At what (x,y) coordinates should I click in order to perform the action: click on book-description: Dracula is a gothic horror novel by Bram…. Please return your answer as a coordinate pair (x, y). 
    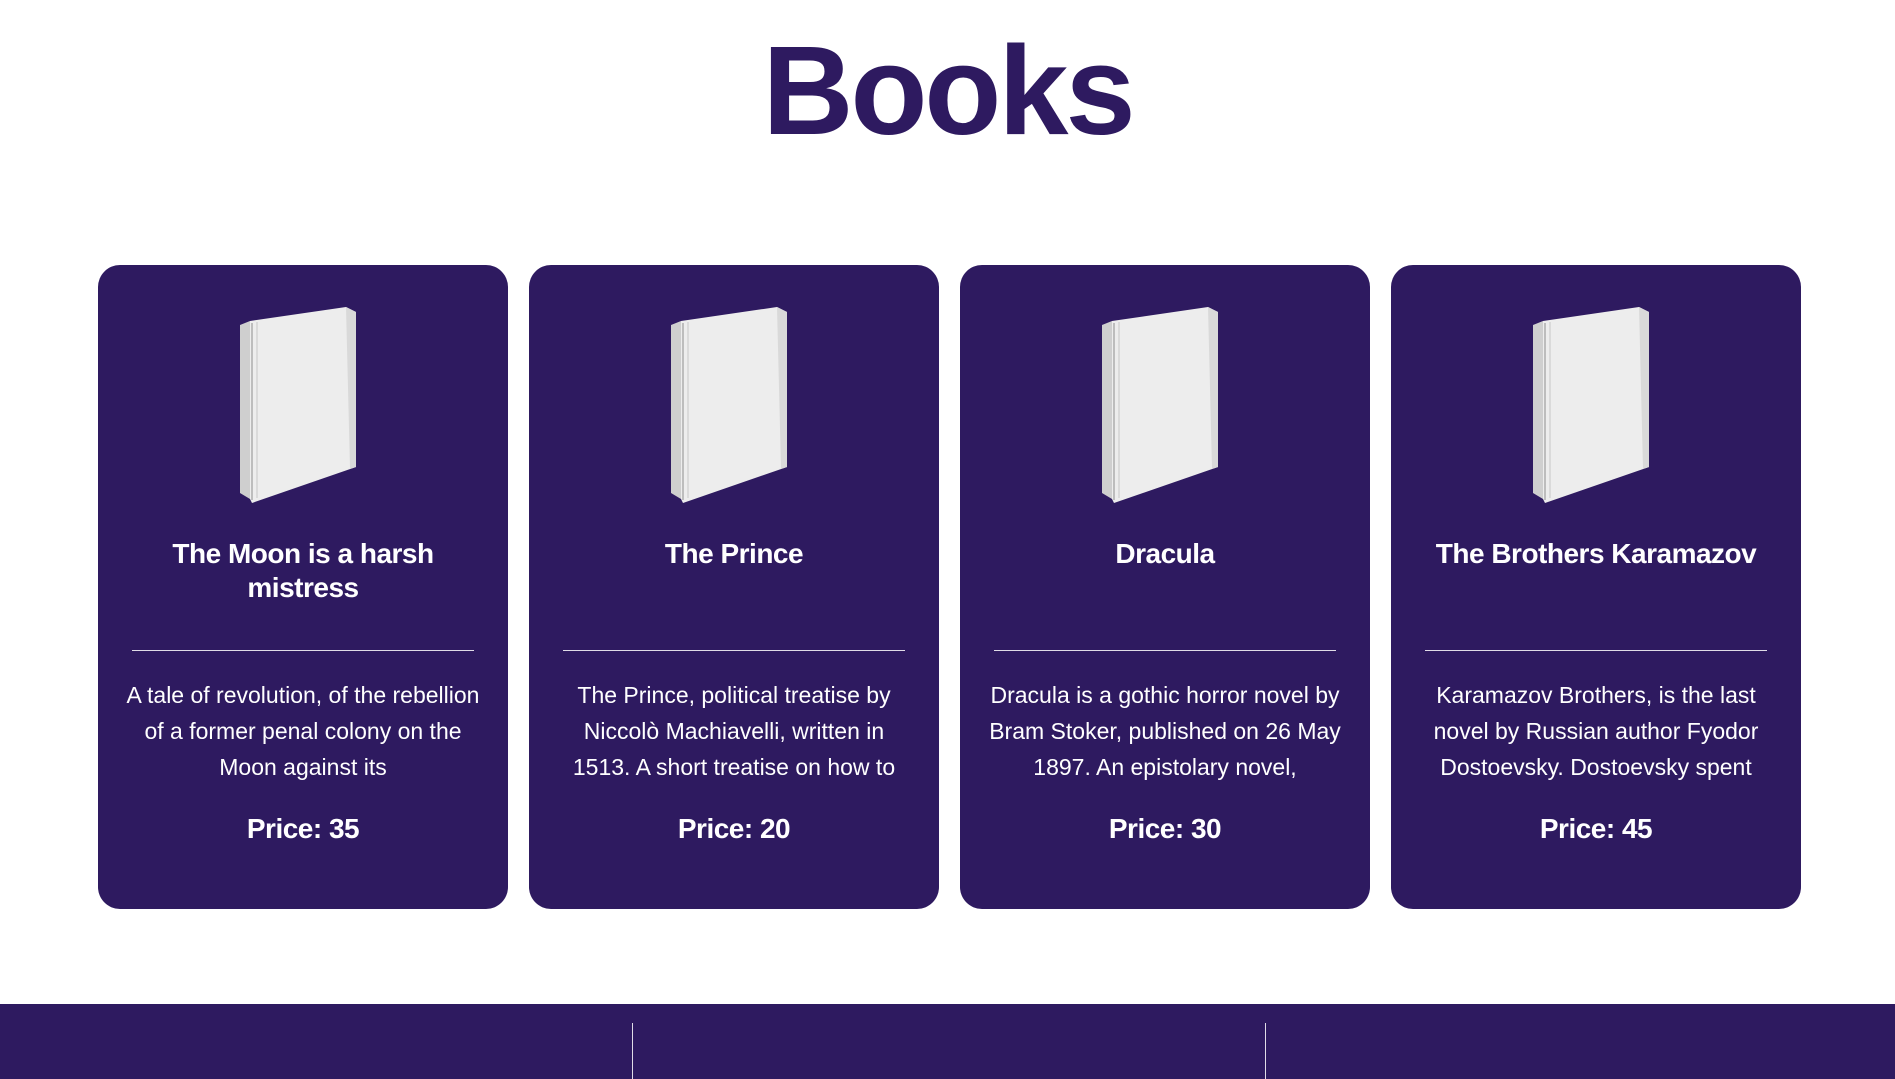
    Looking at the image, I should click on (1165, 731).